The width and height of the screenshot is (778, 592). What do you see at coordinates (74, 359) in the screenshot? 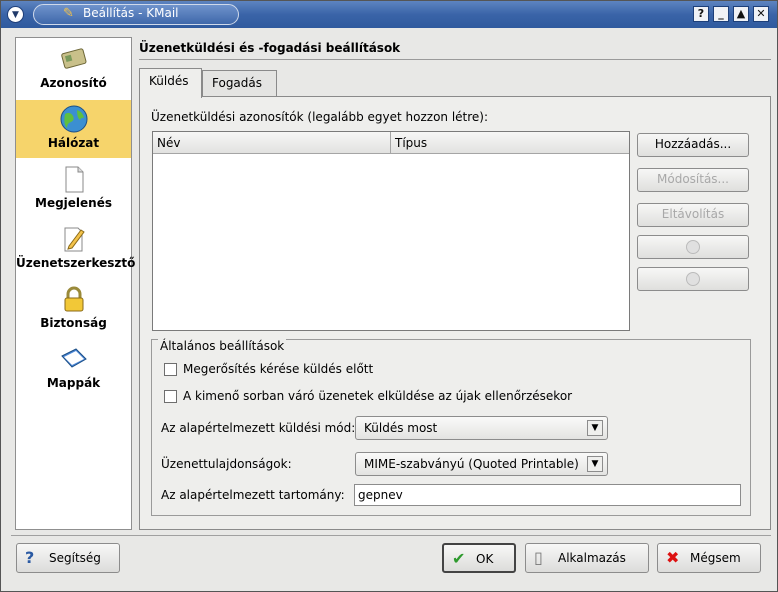
I see `folder-icon` at bounding box center [74, 359].